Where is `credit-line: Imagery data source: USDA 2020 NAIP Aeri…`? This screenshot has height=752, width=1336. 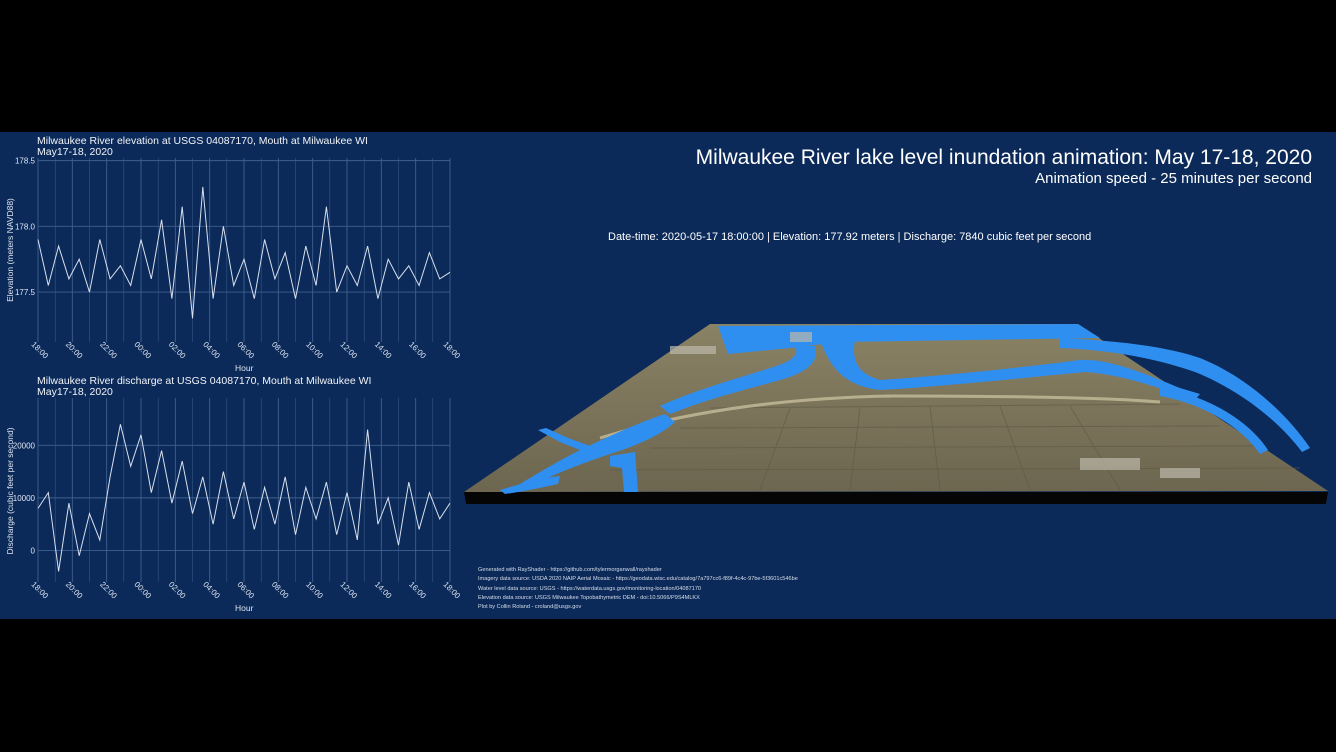
credit-line: Imagery data source: USDA 2020 NAIP Aeri… is located at coordinates (638, 579).